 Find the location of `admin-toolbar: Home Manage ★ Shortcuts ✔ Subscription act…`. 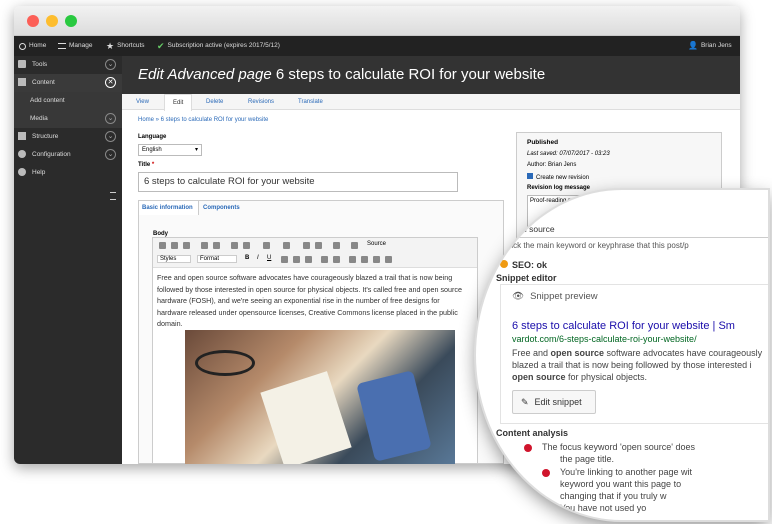

admin-toolbar: Home Manage ★ Shortcuts ✔ Subscription act… is located at coordinates (377, 46).